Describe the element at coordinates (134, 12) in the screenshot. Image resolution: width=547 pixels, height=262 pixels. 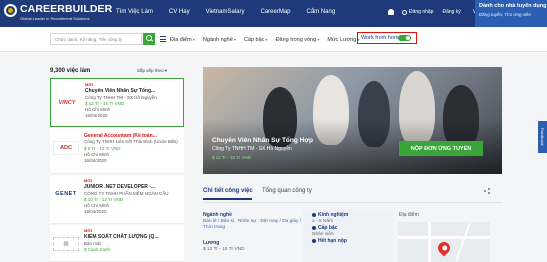
I see `nav-item-find-jobs: Tìm Việc Làm` at that location.